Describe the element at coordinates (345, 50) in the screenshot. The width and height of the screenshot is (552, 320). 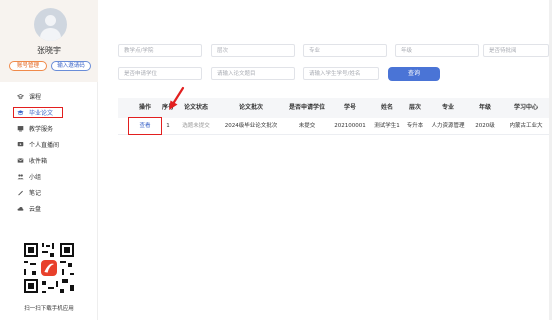
I see `major-select` at that location.